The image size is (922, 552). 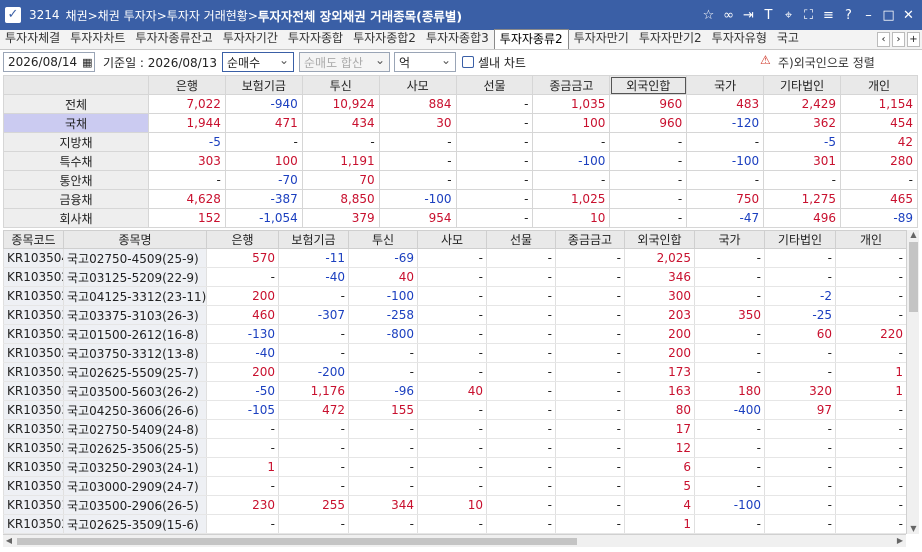 I want to click on calendar-icon: ▦, so click(x=87, y=62).